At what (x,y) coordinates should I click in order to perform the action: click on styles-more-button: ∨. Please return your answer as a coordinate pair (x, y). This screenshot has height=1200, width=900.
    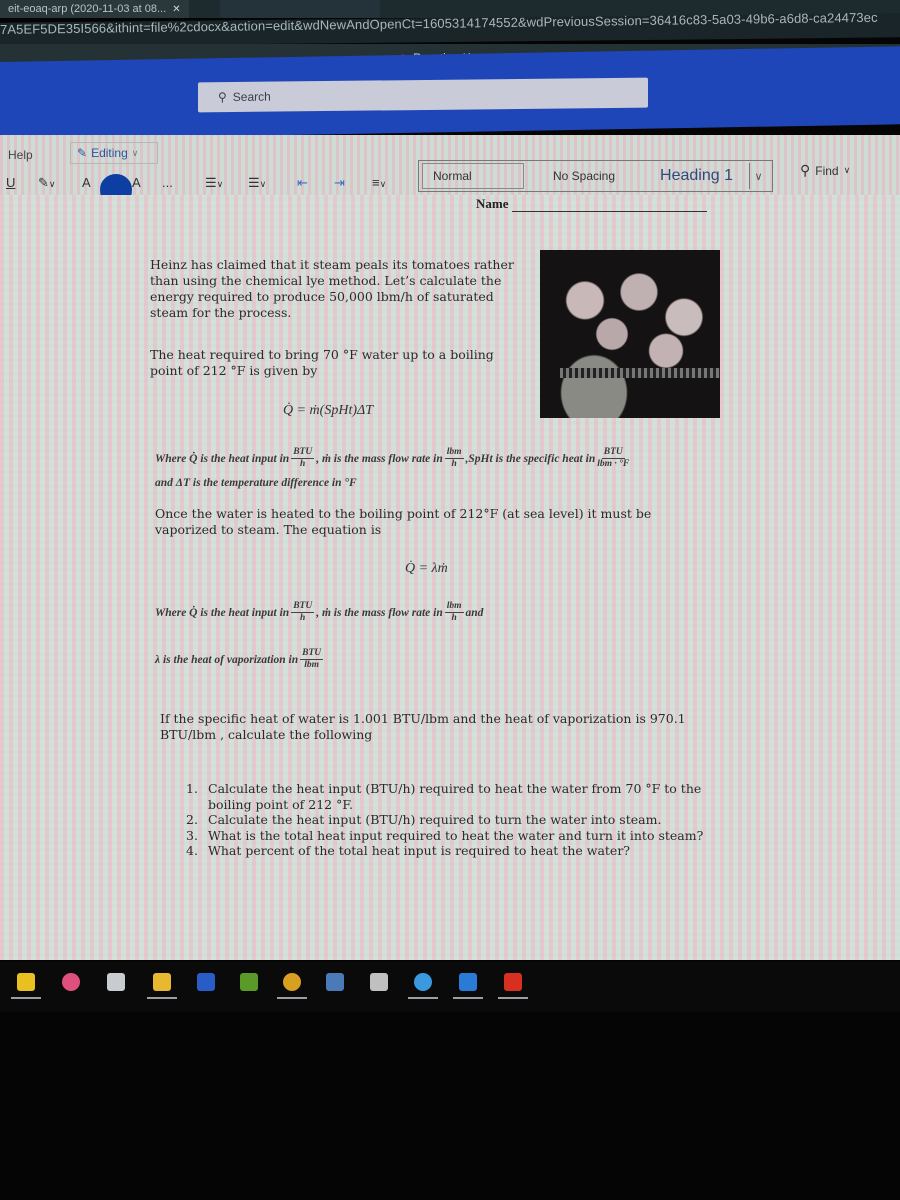
    Looking at the image, I should click on (758, 176).